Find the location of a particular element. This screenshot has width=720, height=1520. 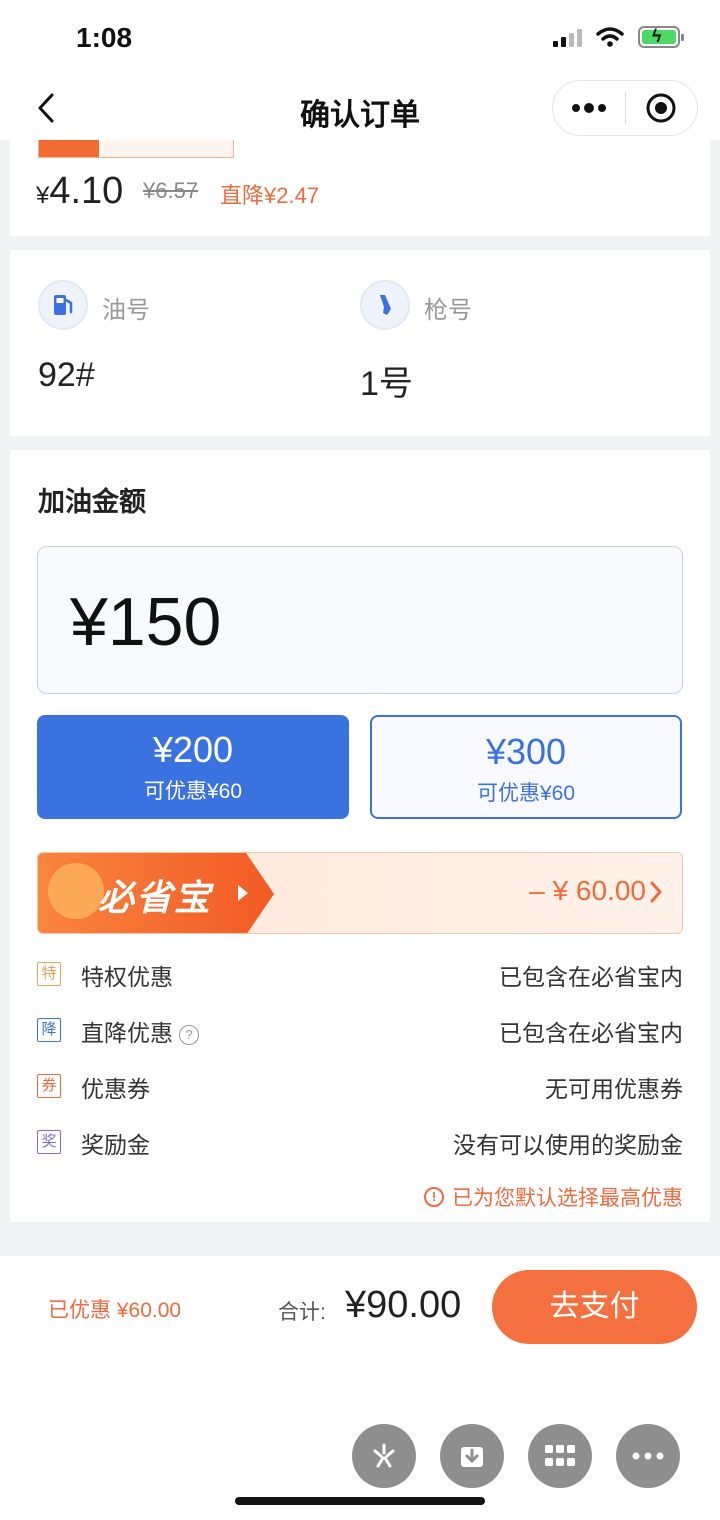

signal-icon is located at coordinates (567, 37).